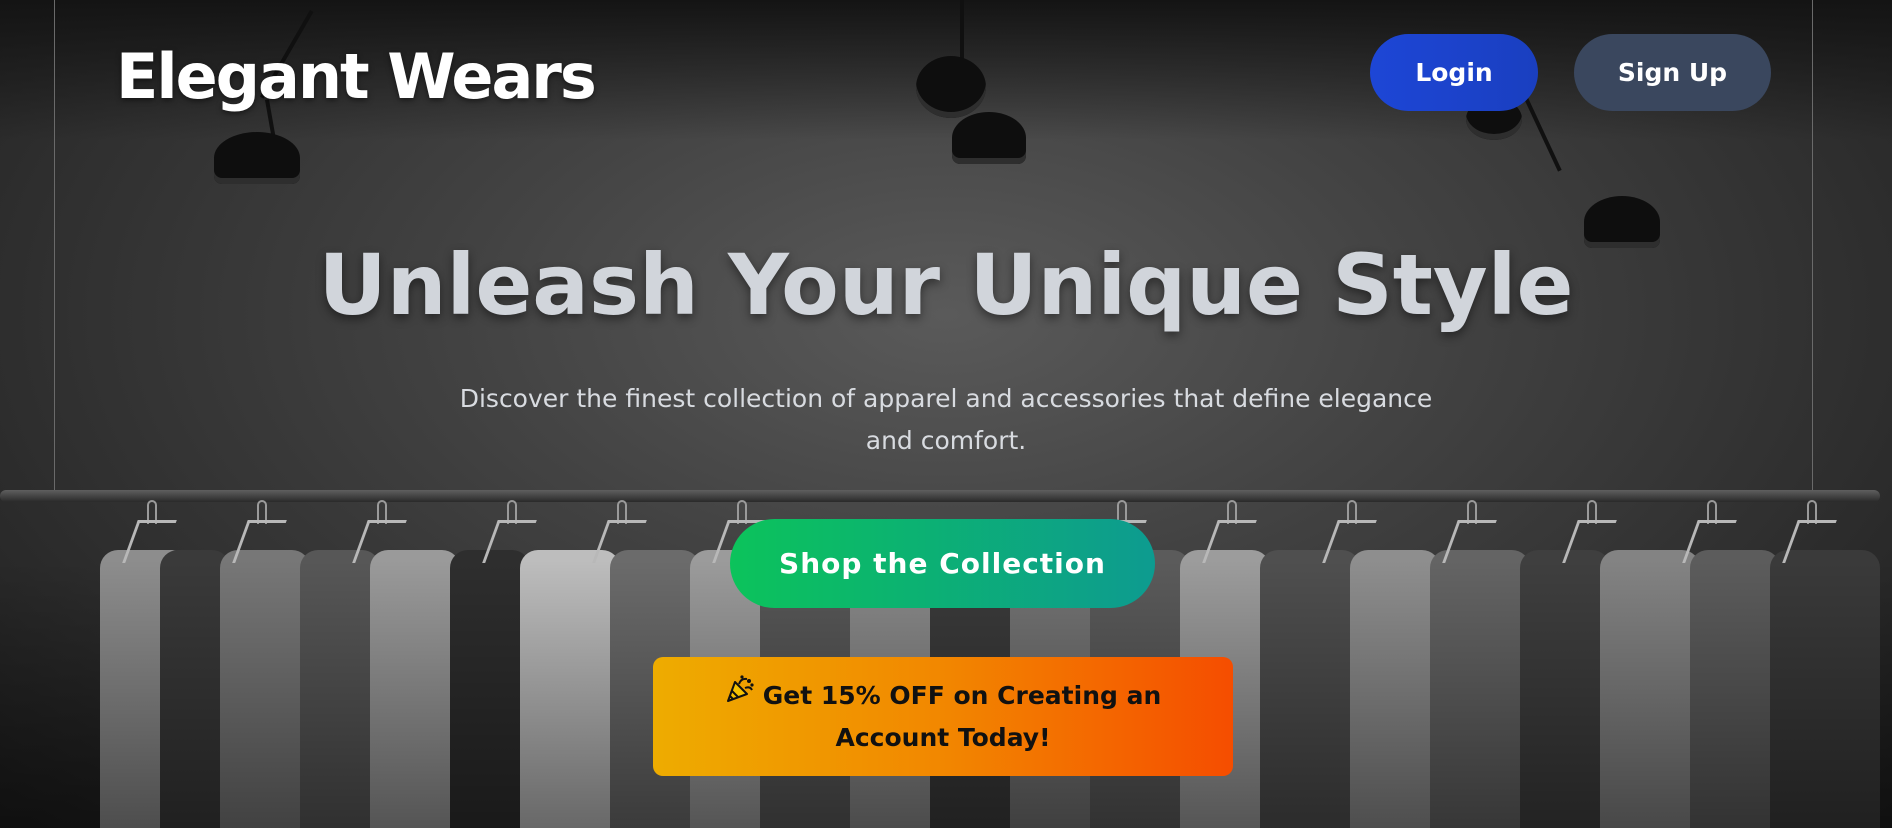 The height and width of the screenshot is (828, 1892). I want to click on promo-text-line1: Get 15% OFF on Creating an, so click(962, 695).